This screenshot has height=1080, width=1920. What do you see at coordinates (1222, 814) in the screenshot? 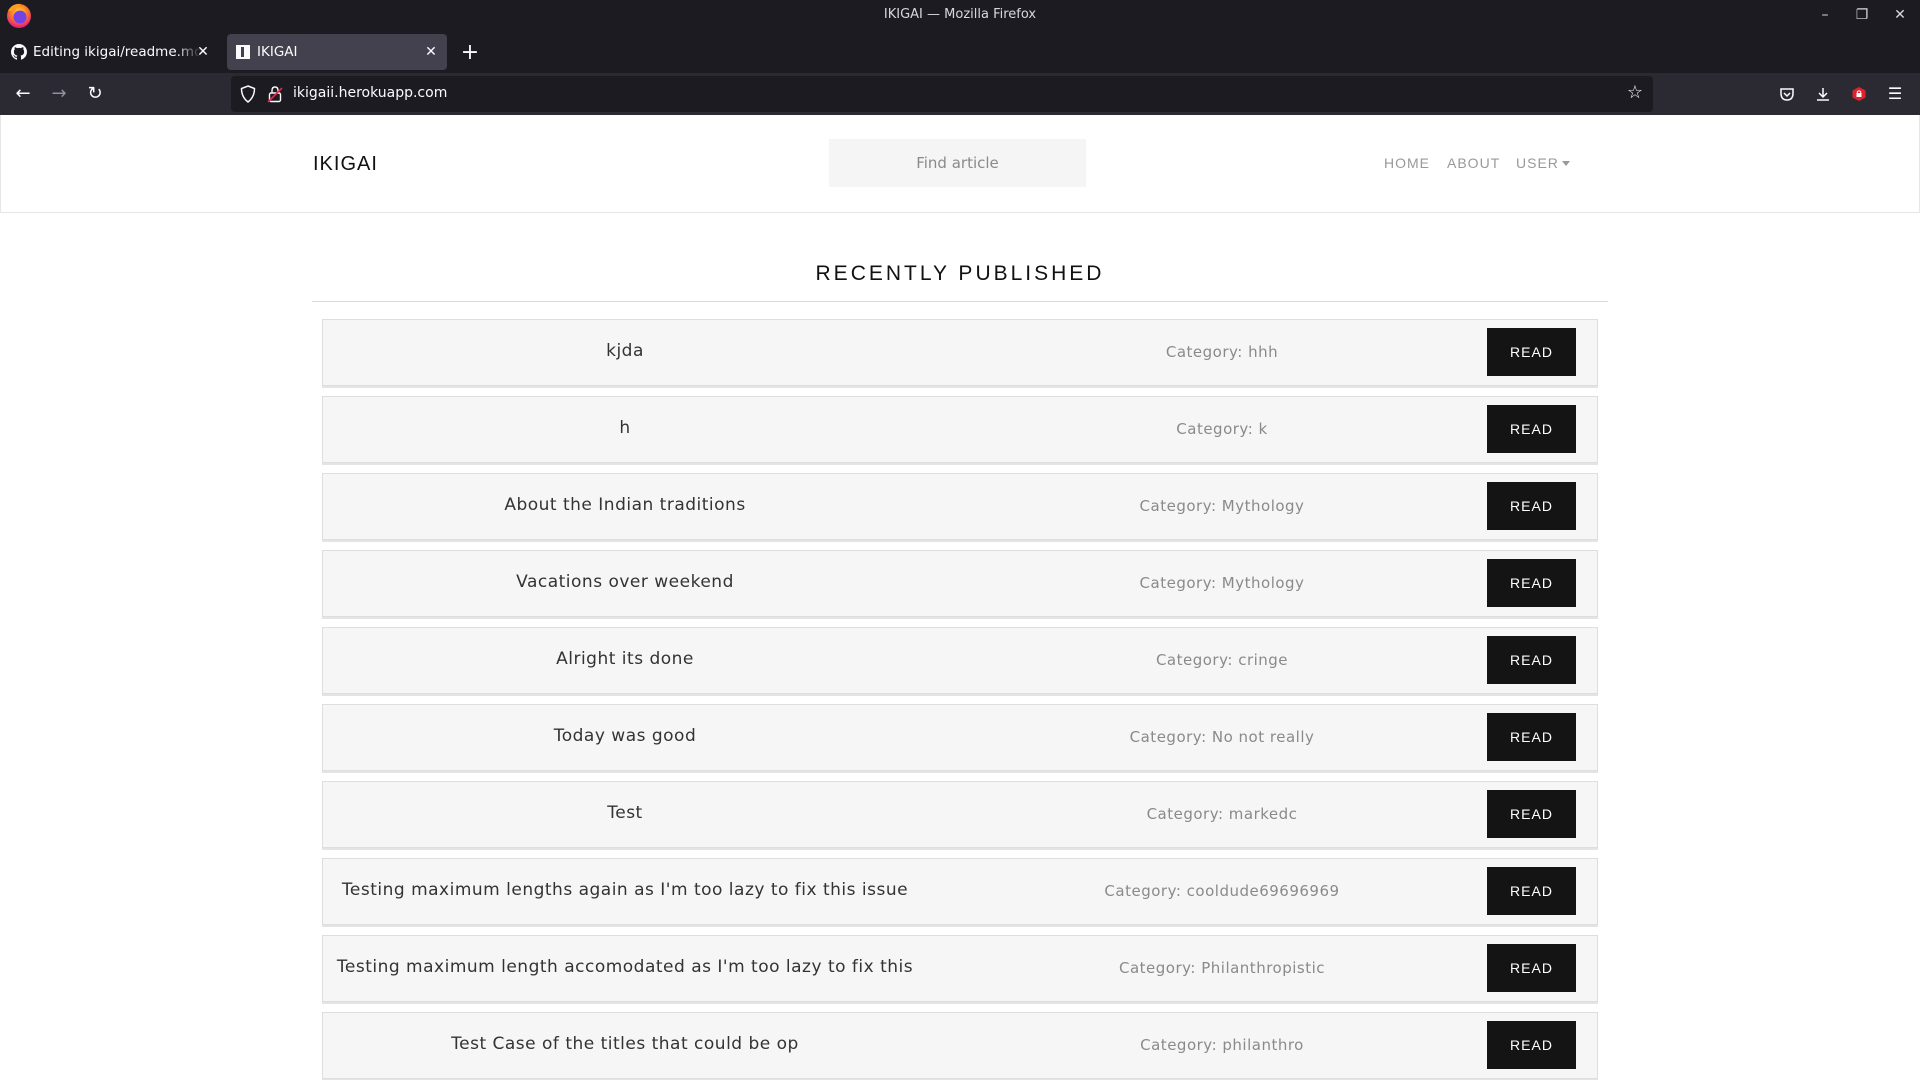
I see `article-category-text: Category: markedc` at bounding box center [1222, 814].